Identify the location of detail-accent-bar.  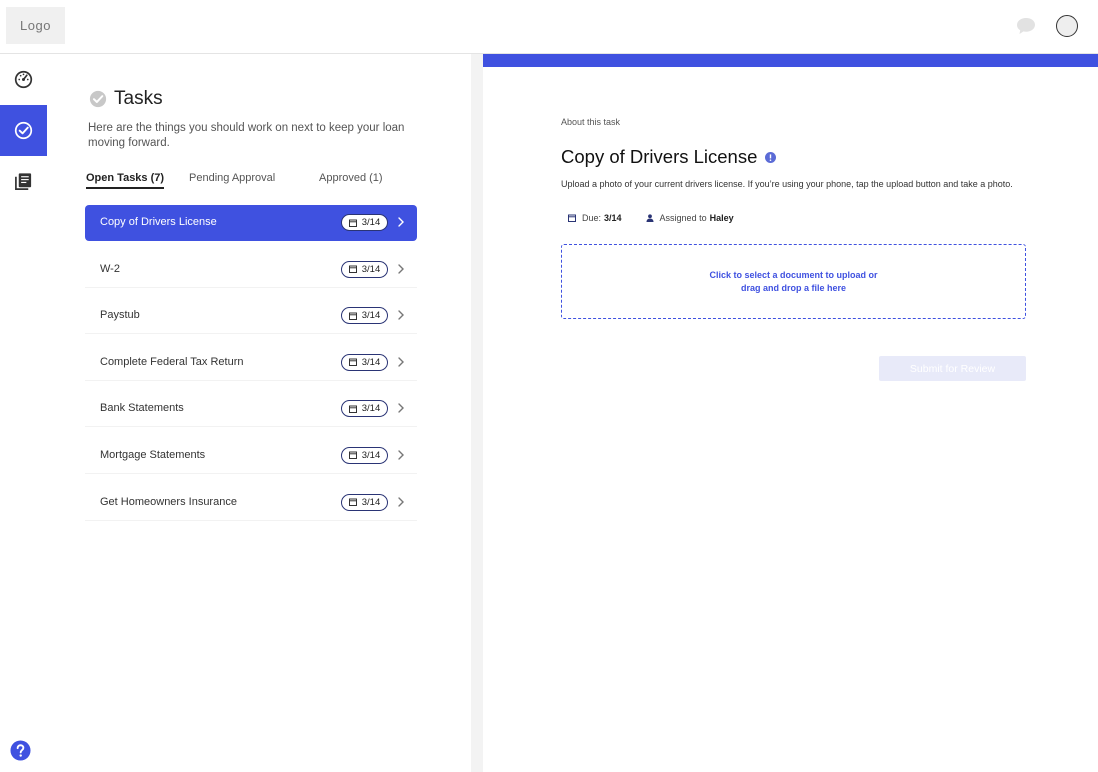
(790, 60).